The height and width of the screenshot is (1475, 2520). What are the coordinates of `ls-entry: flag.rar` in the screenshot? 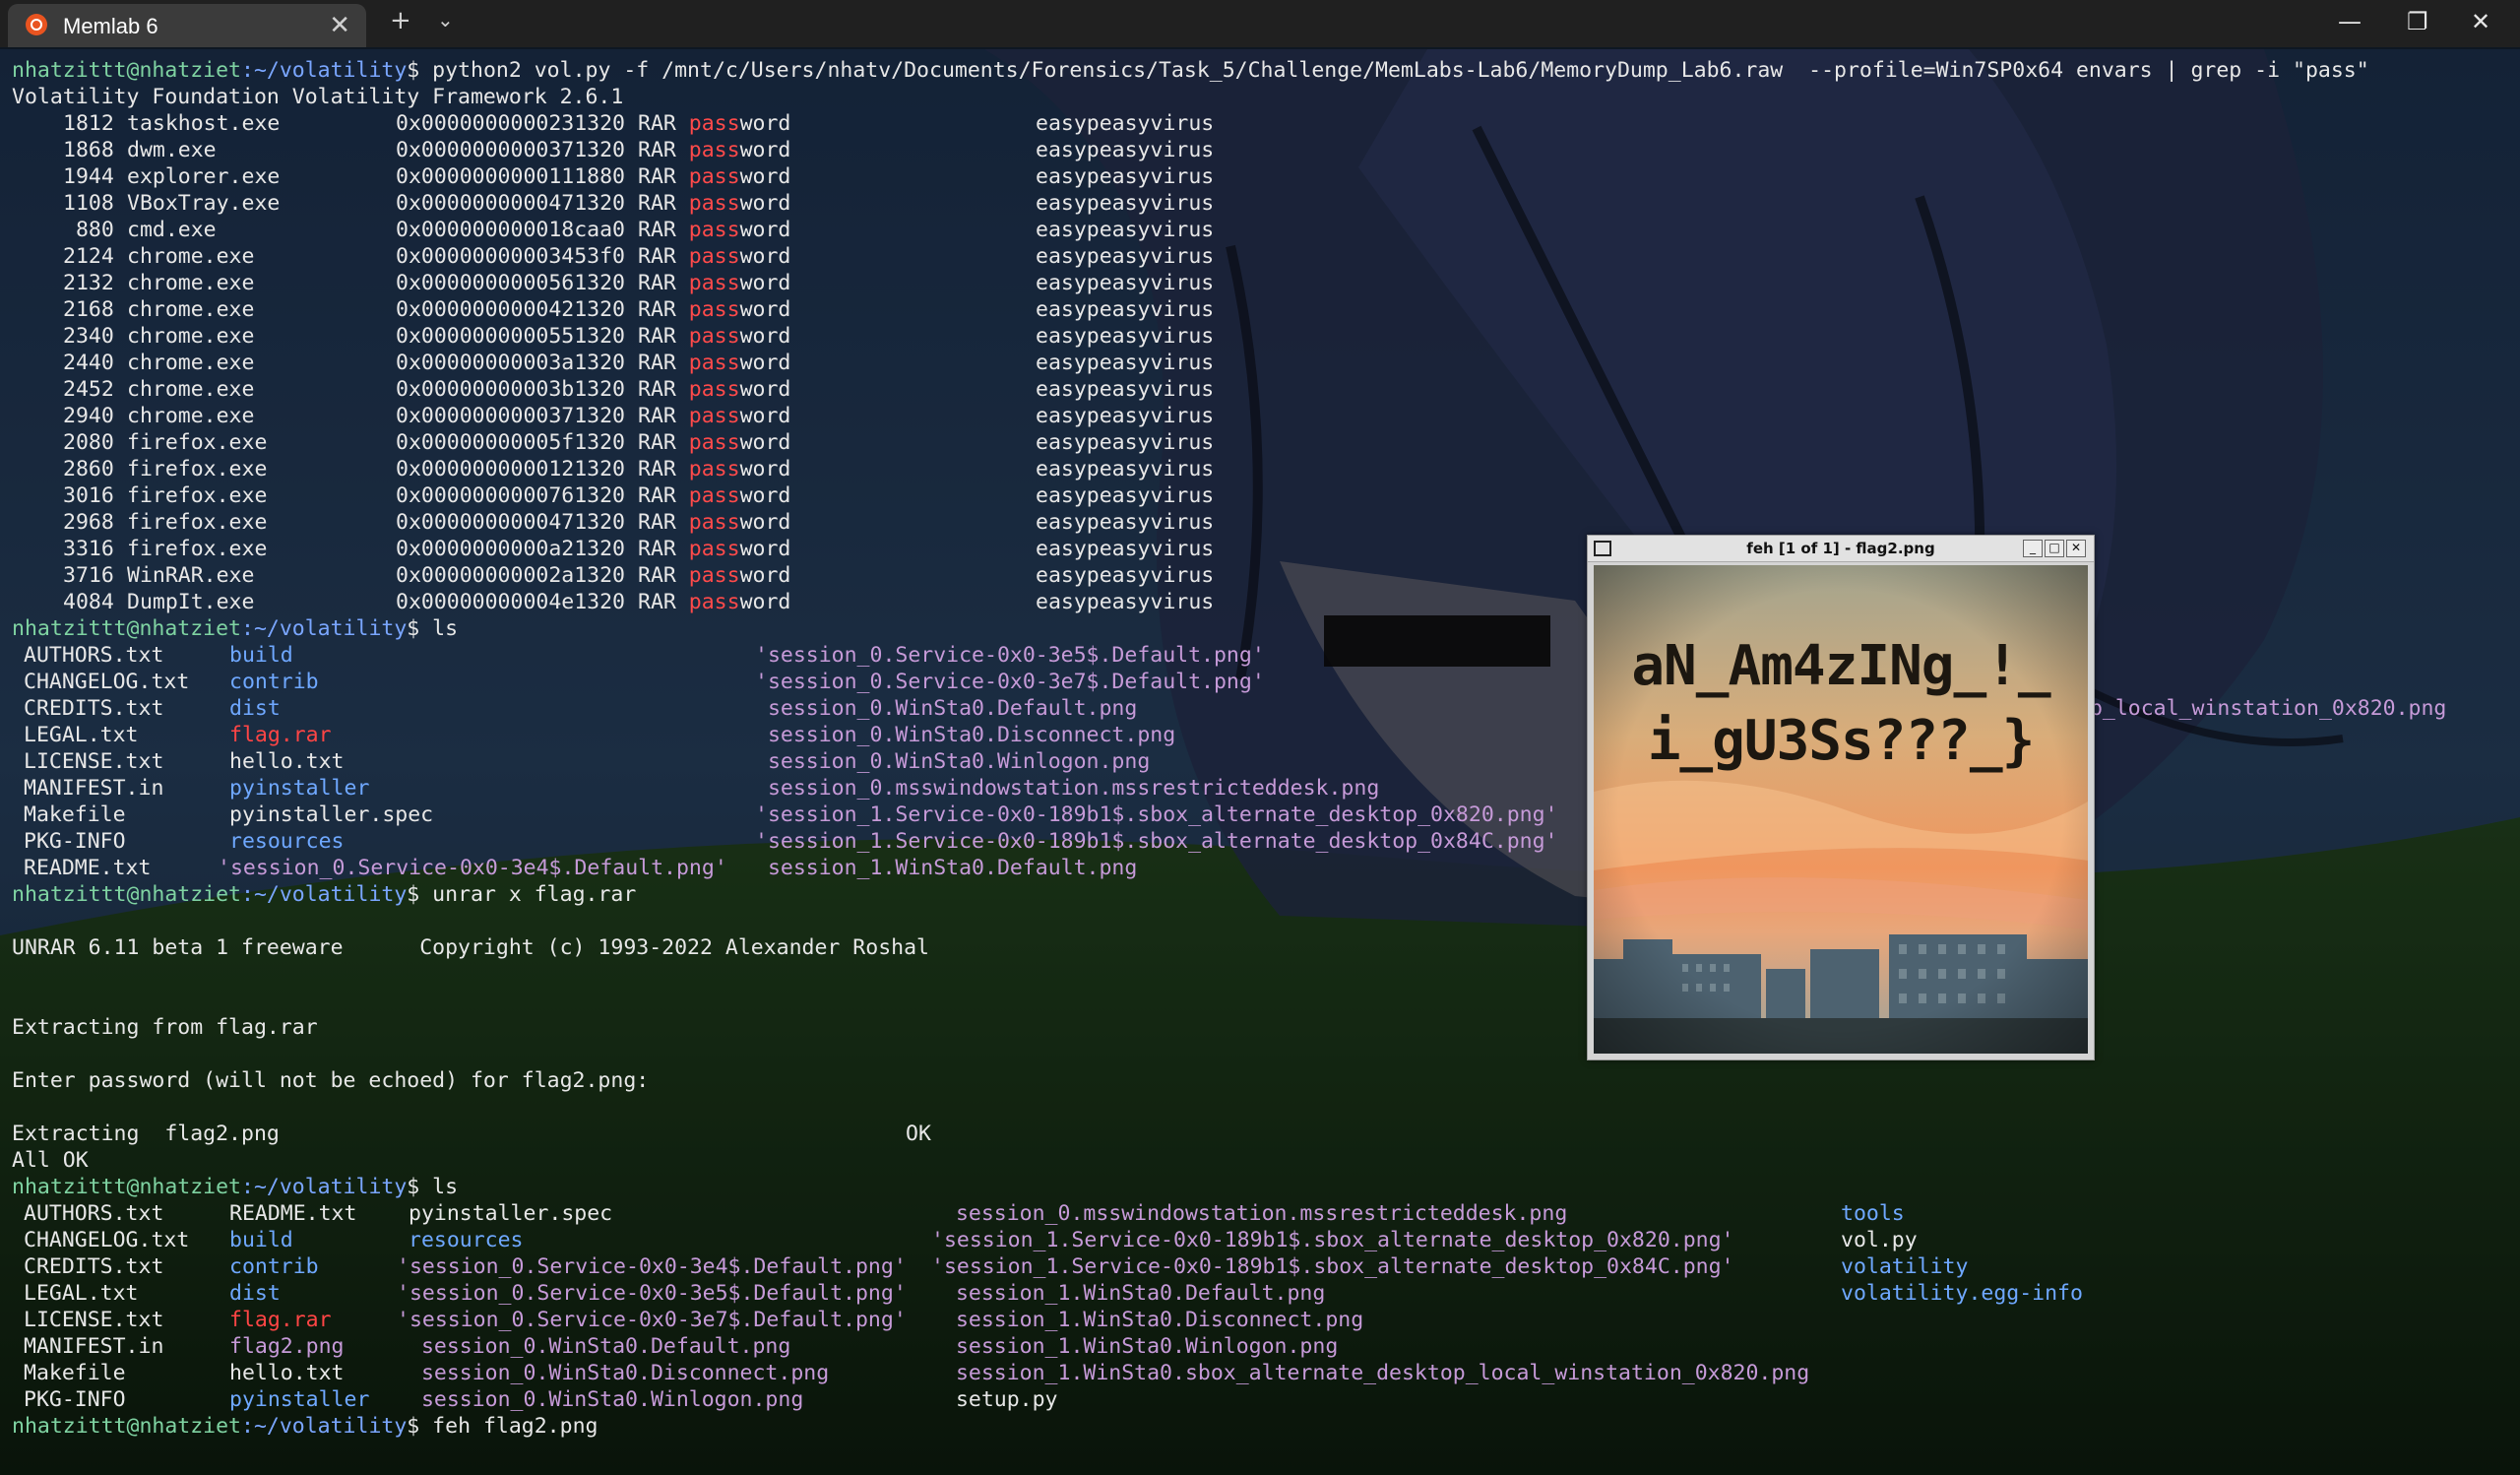 It's located at (280, 735).